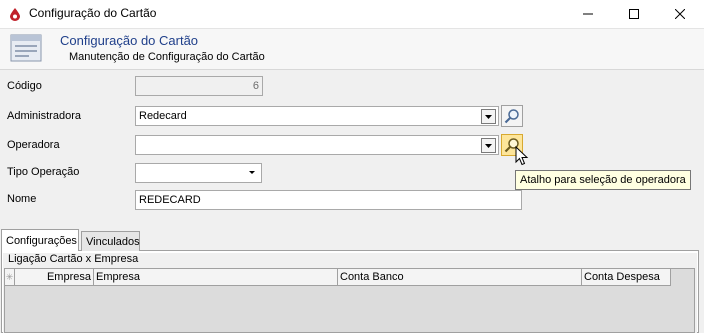 The width and height of the screenshot is (704, 333). I want to click on nome-label: Nome, so click(22, 199).